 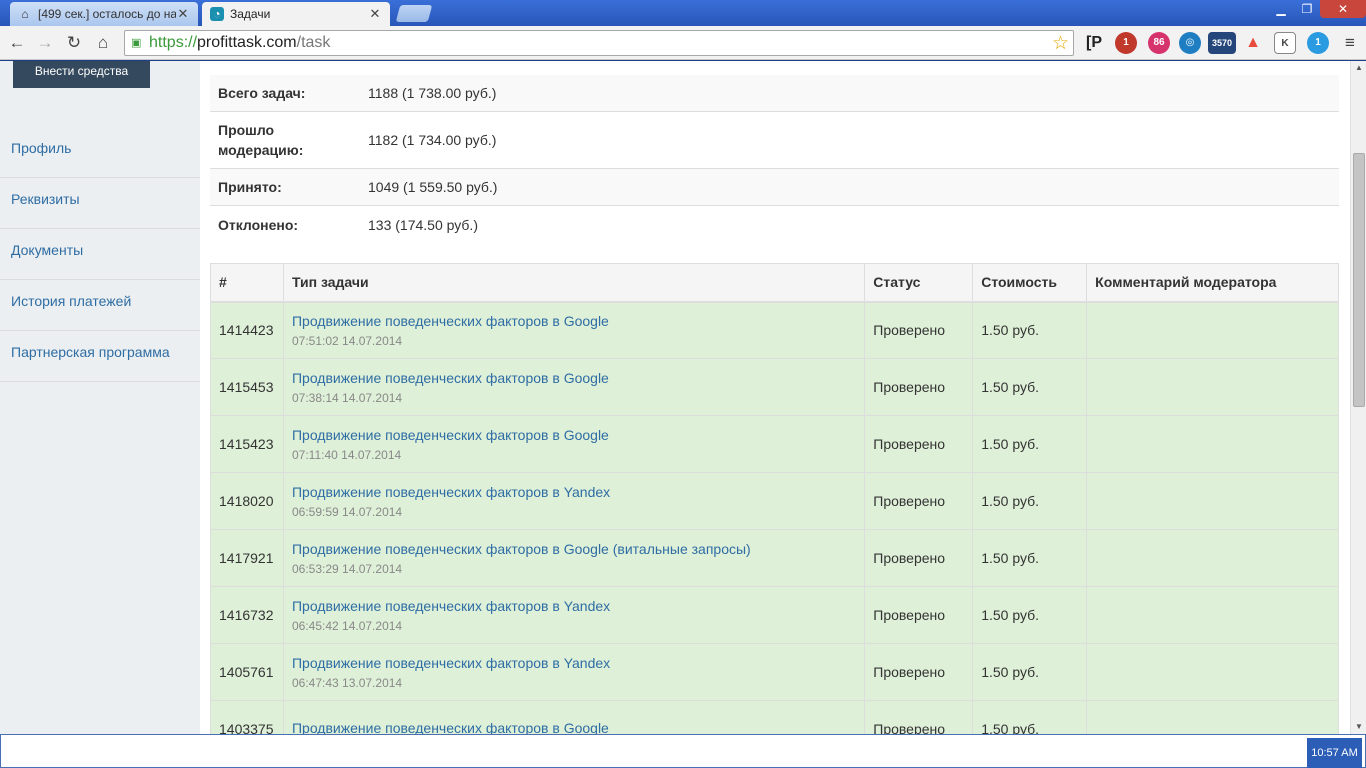 I want to click on scroll-up-icon: ▲, so click(x=1358, y=68).